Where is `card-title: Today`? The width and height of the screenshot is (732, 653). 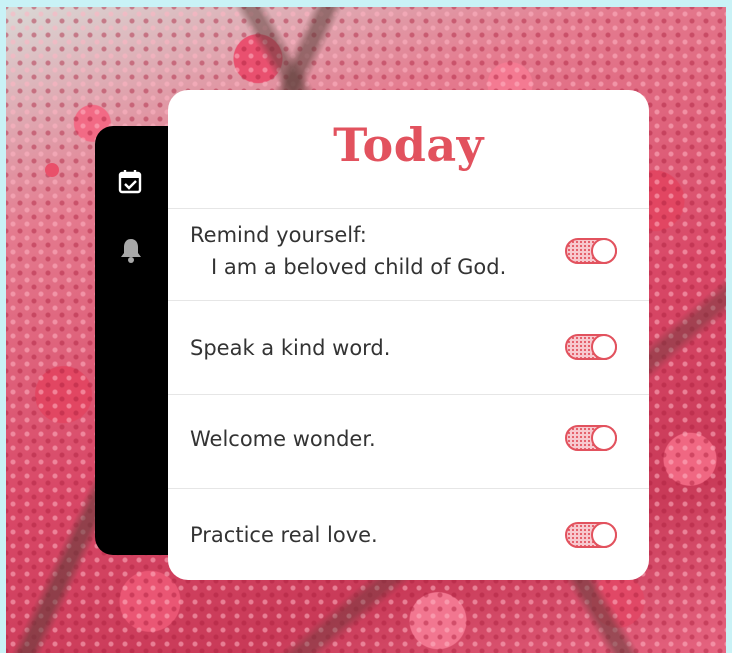
card-title: Today is located at coordinates (408, 145).